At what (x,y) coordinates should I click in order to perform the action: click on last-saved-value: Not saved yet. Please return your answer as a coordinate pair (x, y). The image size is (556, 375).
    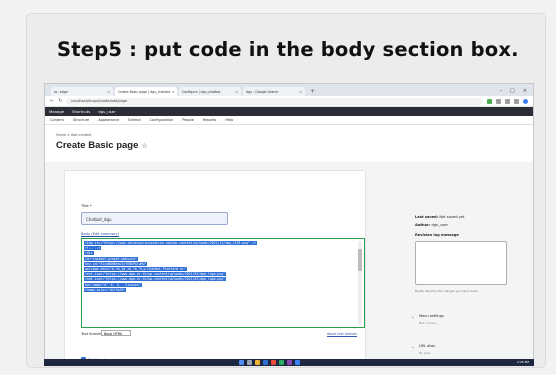
    Looking at the image, I should click on (452, 217).